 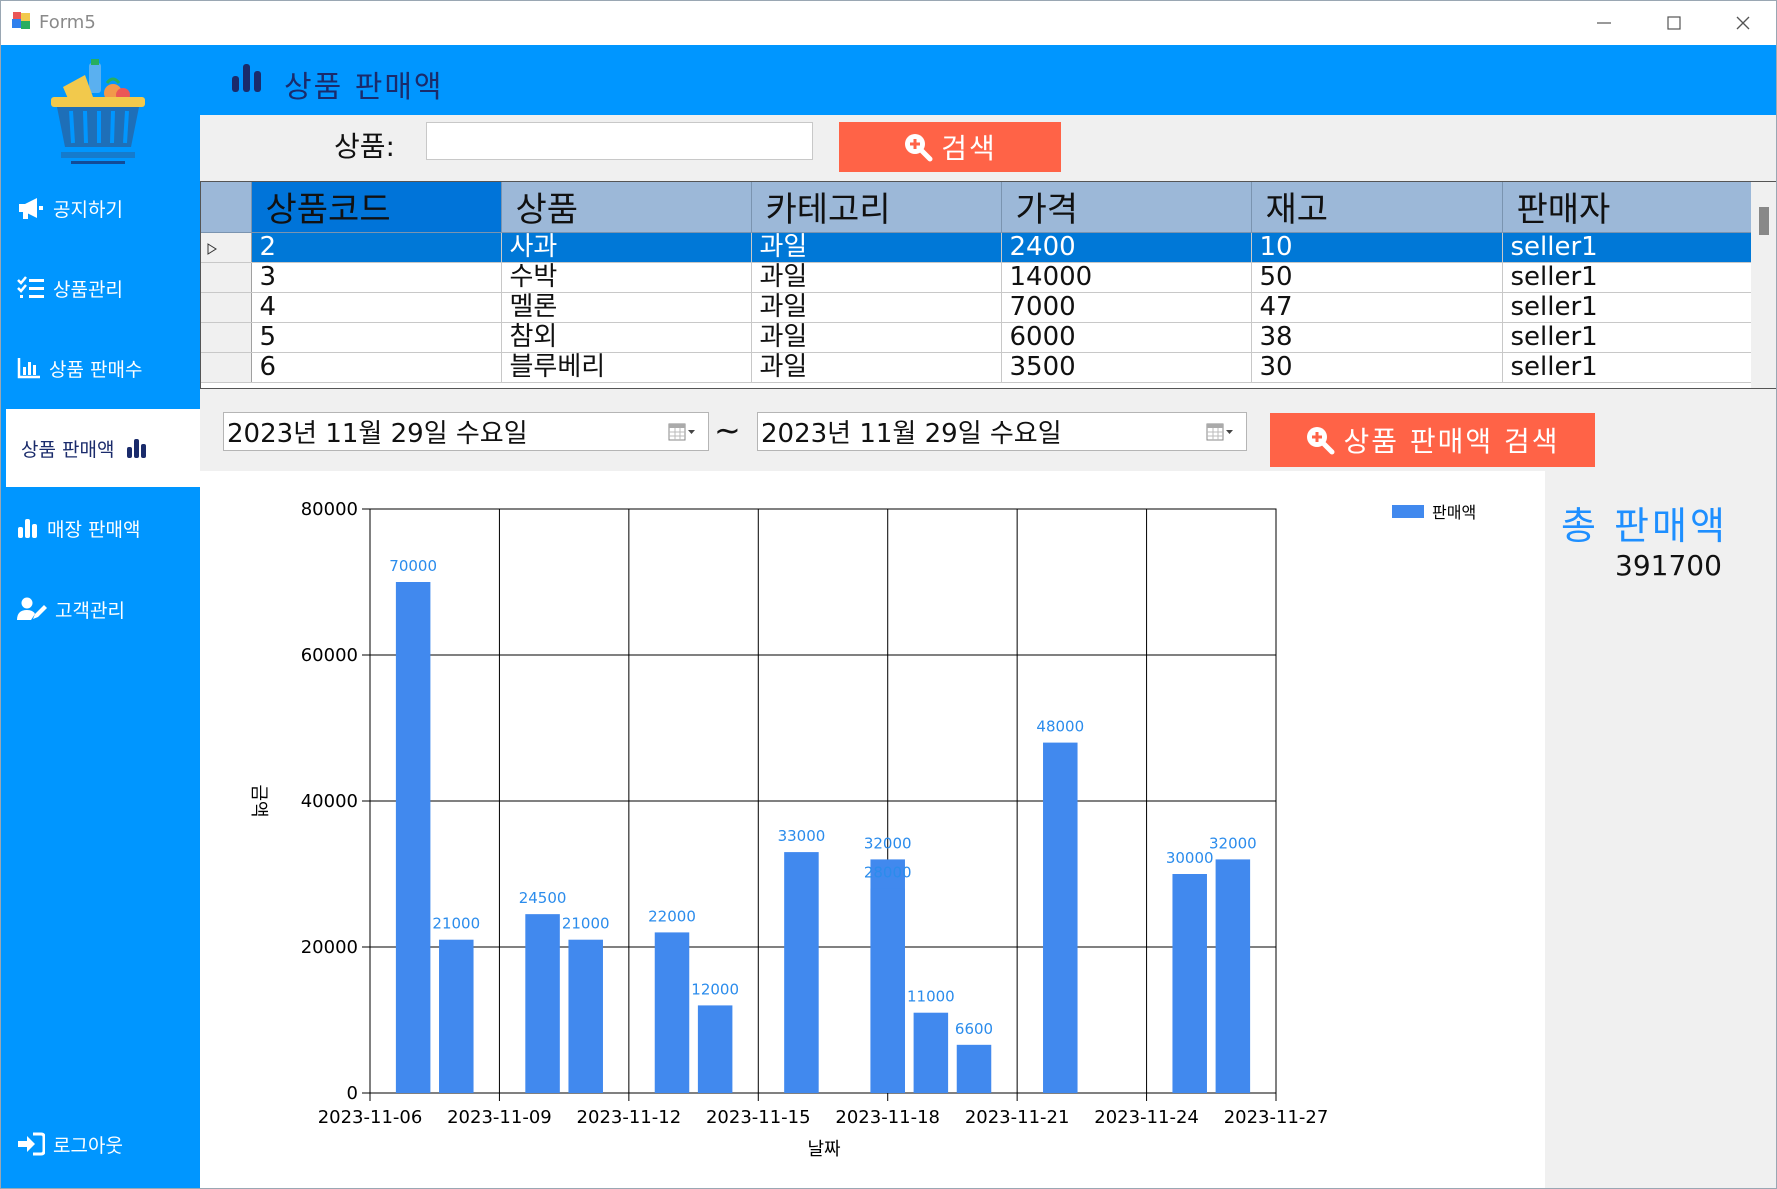 What do you see at coordinates (258, 800) in the screenshot?
I see `y-axis-title: 금액` at bounding box center [258, 800].